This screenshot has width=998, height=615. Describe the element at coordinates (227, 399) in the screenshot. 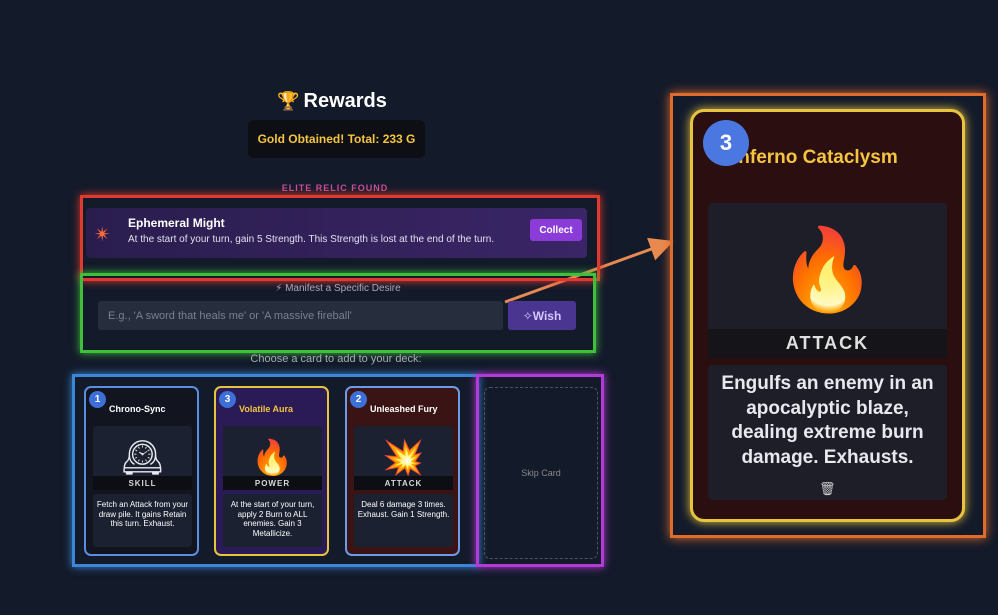

I see `card-cost-badge: 3` at that location.